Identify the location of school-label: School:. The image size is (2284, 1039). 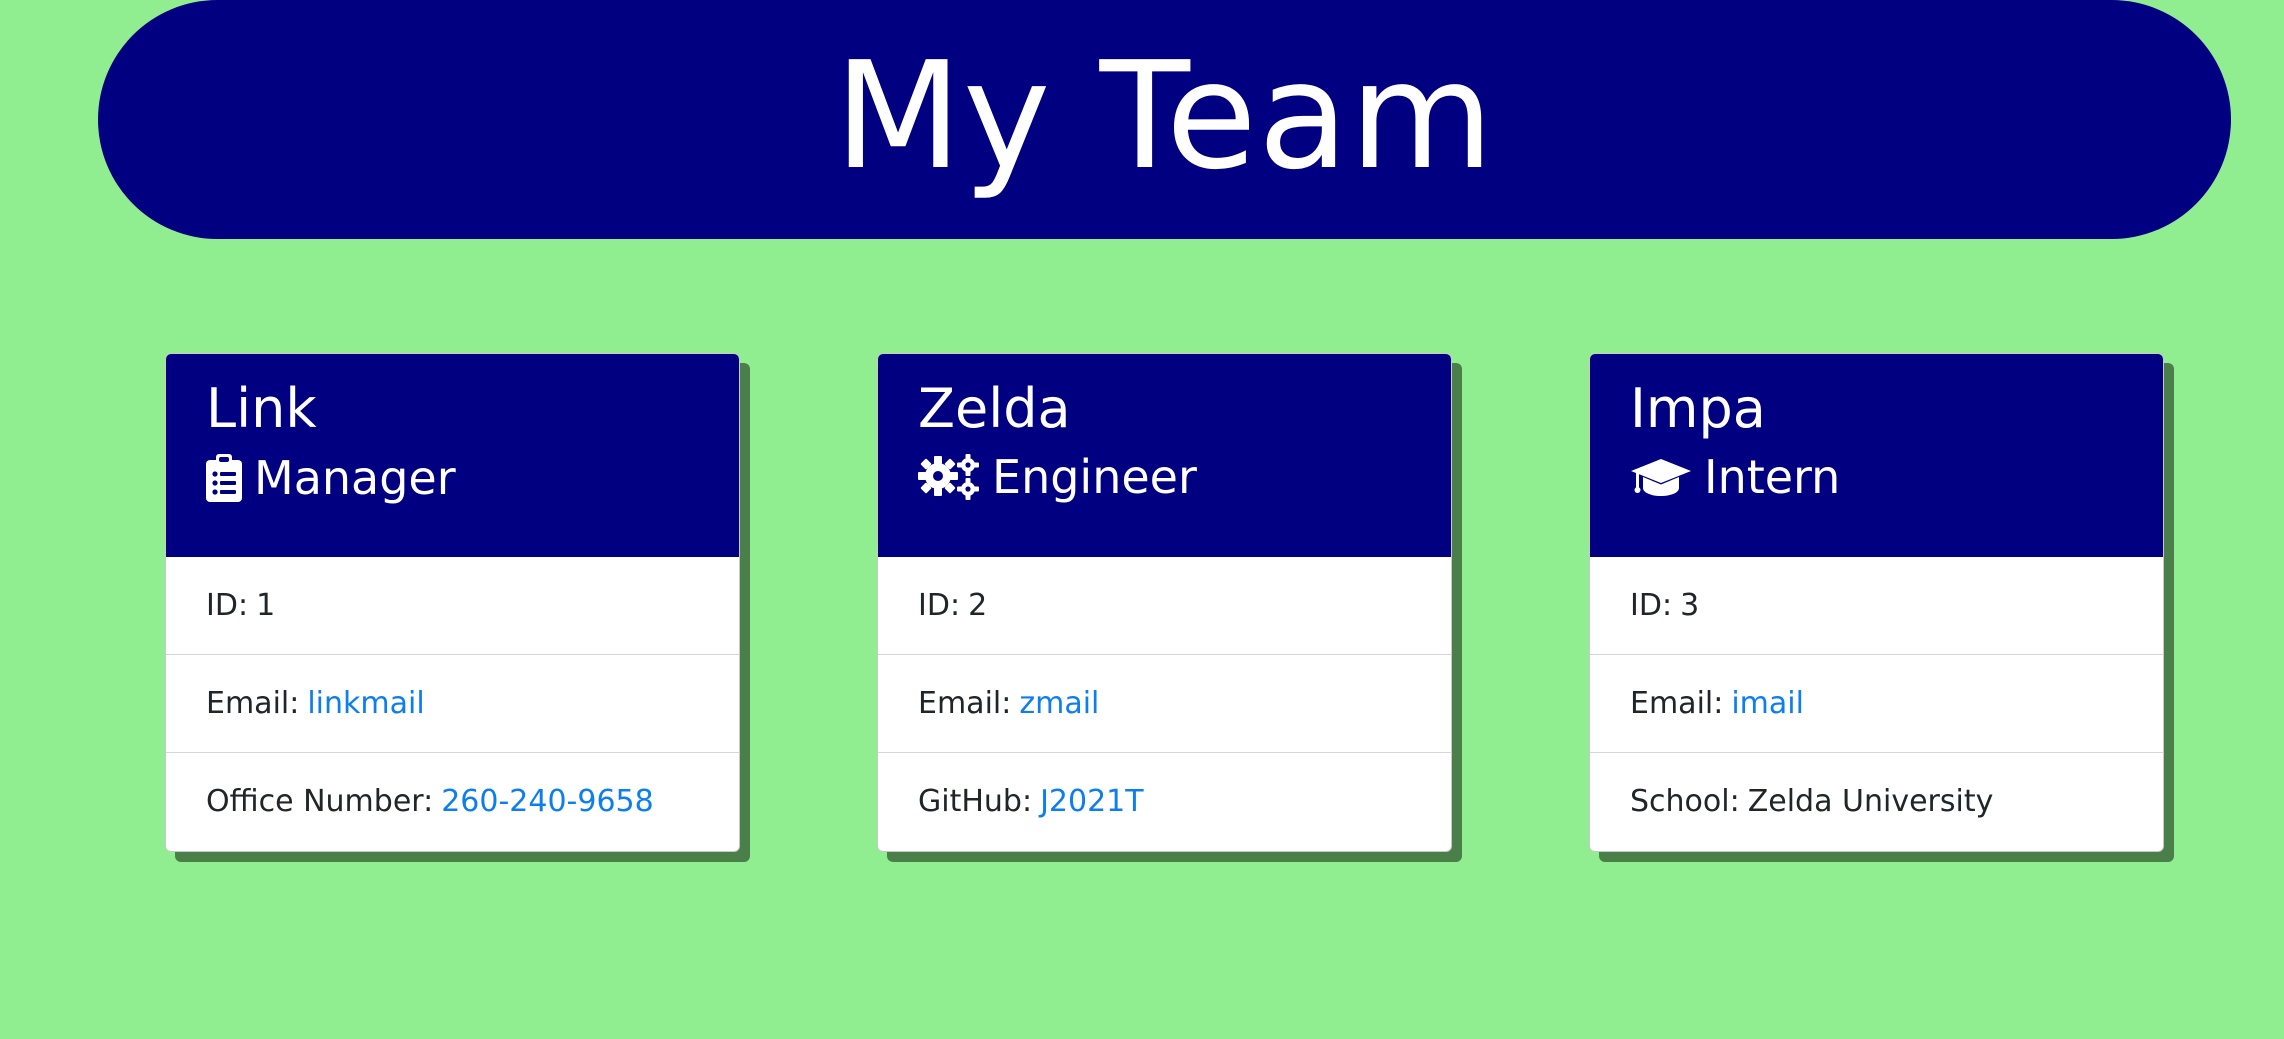
(1685, 801).